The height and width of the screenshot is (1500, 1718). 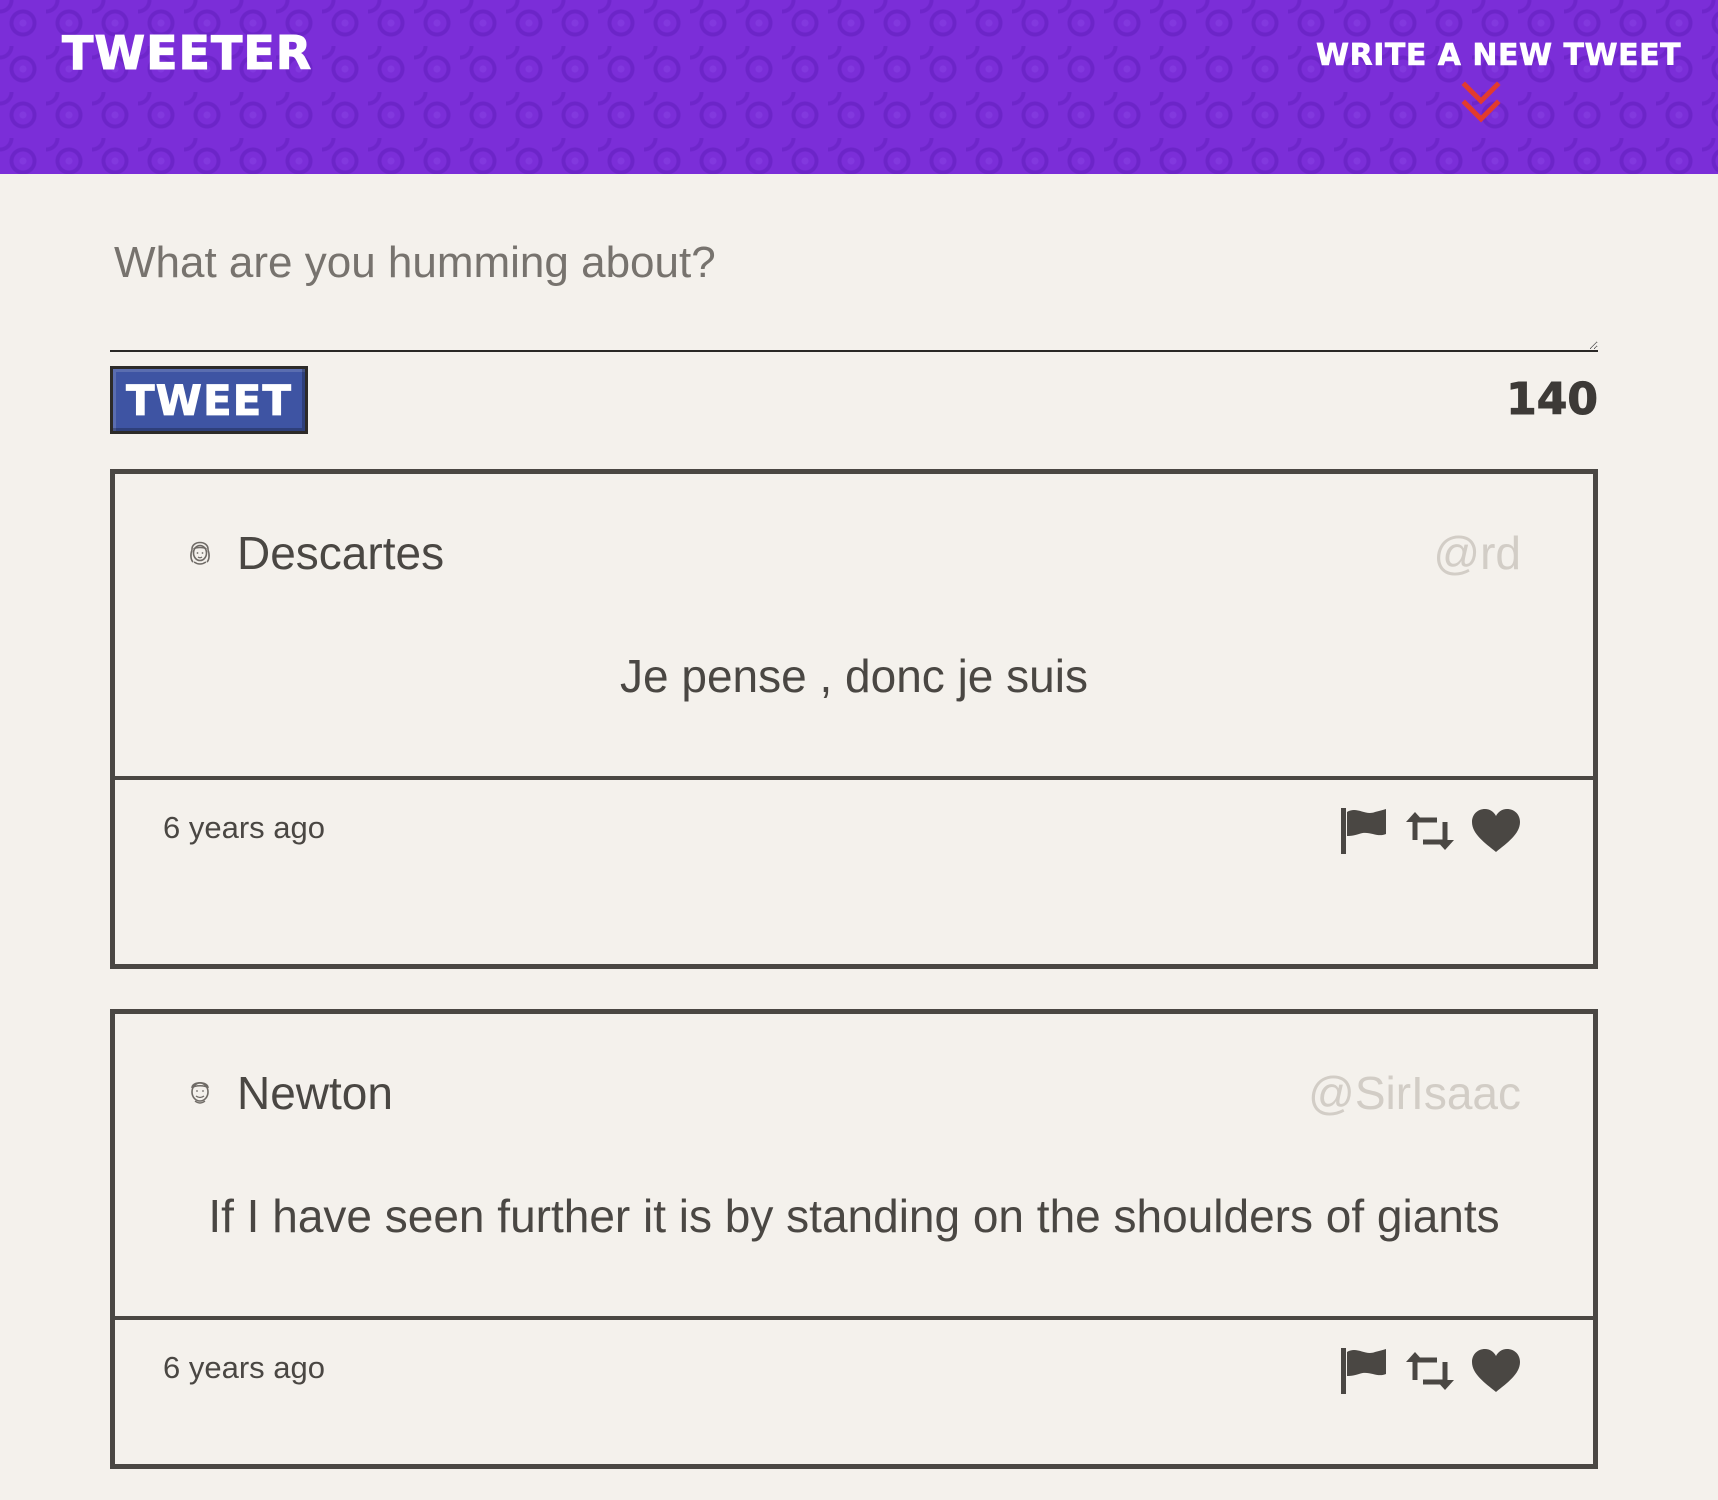 What do you see at coordinates (186, 53) in the screenshot?
I see `brand-logo: TWEETER` at bounding box center [186, 53].